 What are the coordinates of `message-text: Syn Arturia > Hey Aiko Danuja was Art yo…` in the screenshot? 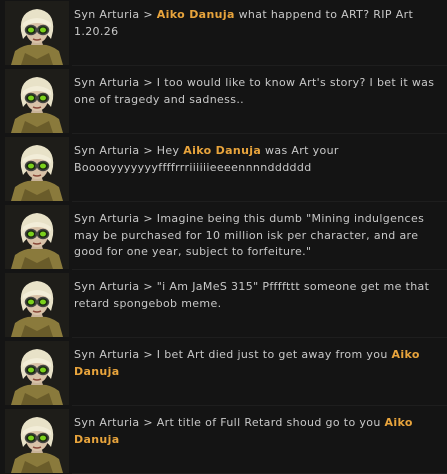 It's located at (259, 159).